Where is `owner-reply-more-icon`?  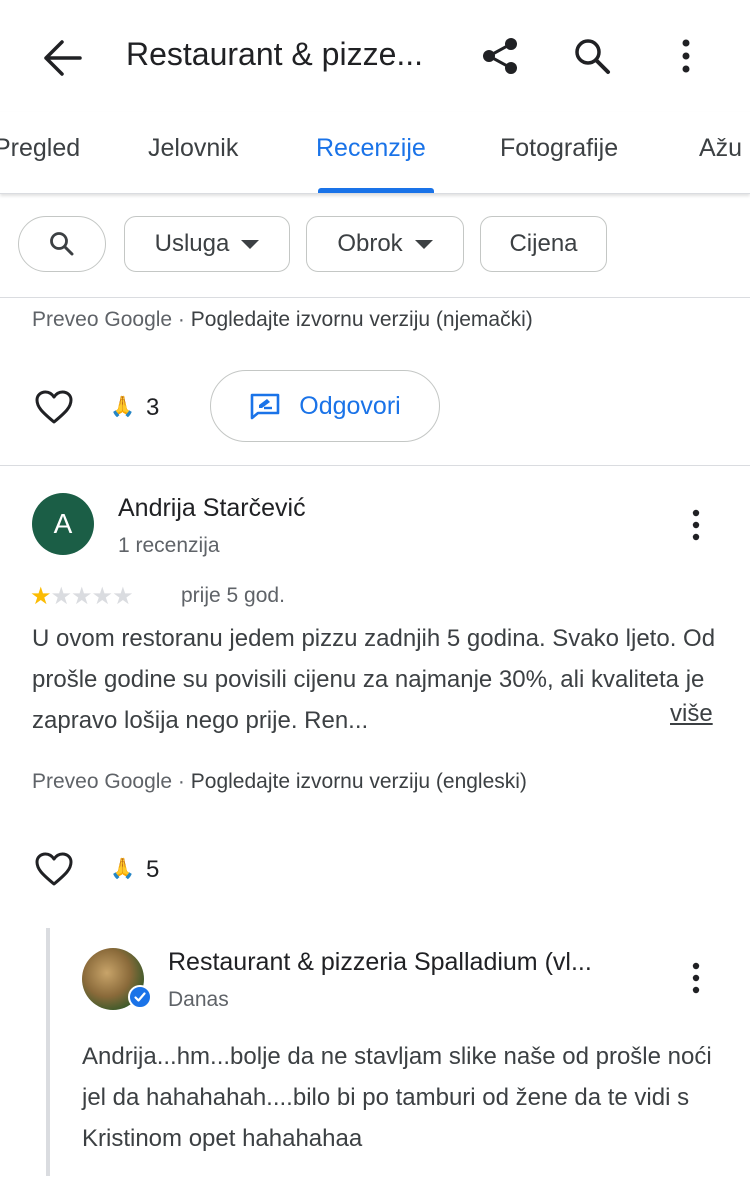 owner-reply-more-icon is located at coordinates (696, 978).